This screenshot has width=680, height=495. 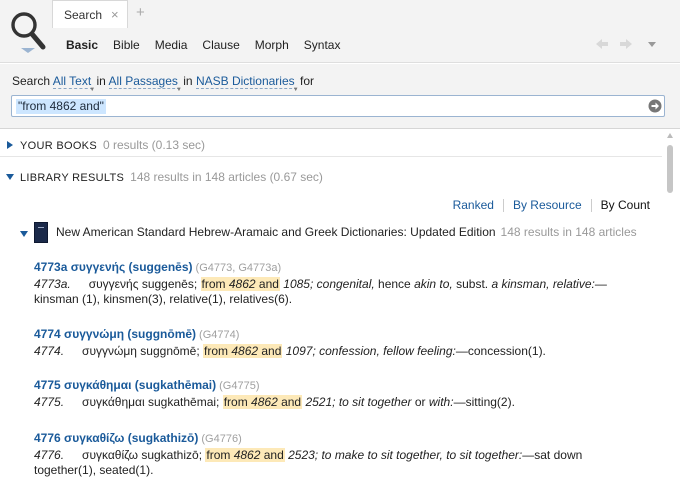 I want to click on entry-refs: (G4776), so click(x=221, y=439).